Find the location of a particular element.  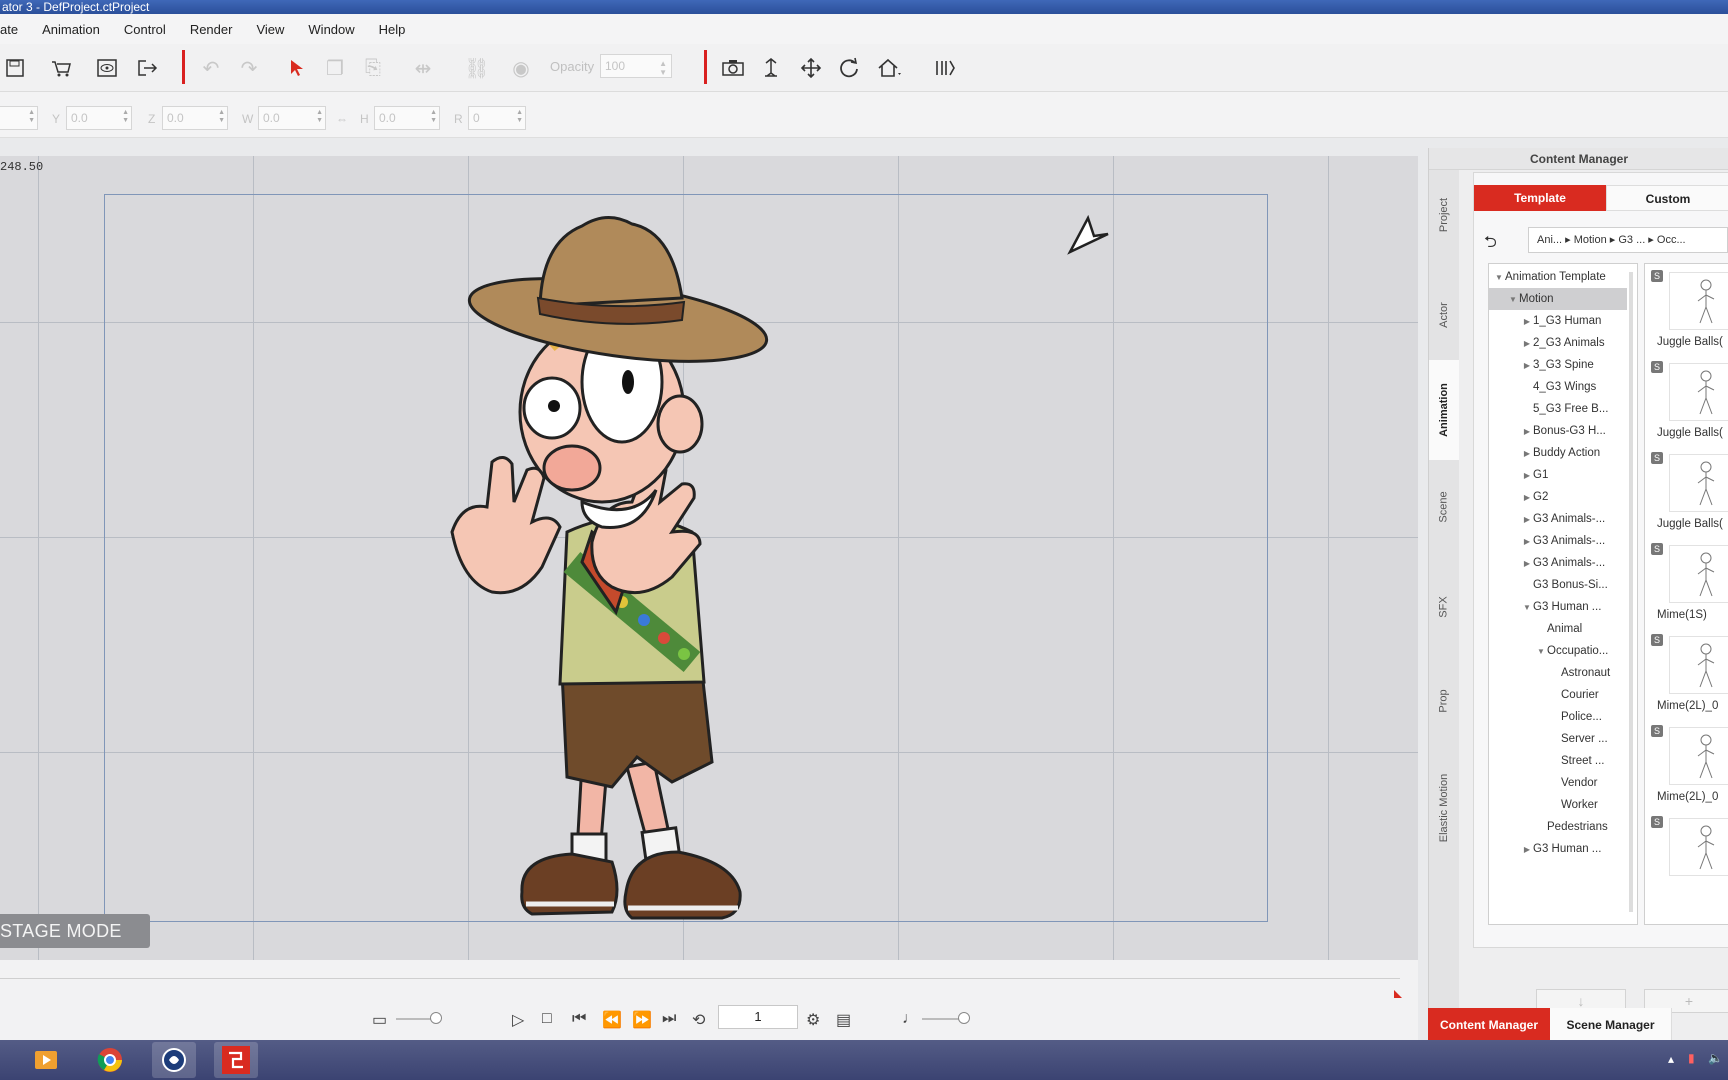

tab-project: Project is located at coordinates (1444, 215).